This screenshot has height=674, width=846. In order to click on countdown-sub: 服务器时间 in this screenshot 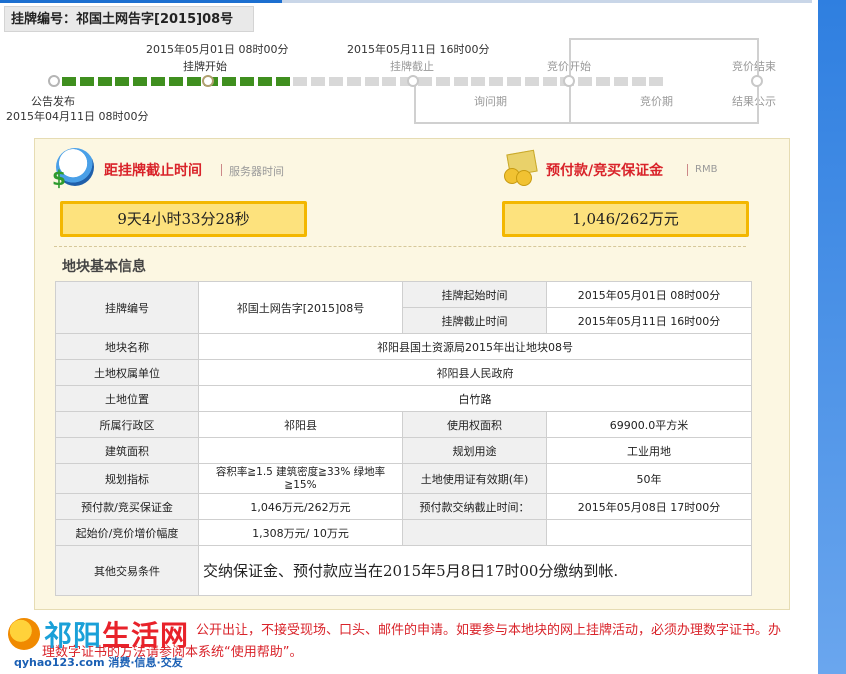, I will do `click(256, 171)`.